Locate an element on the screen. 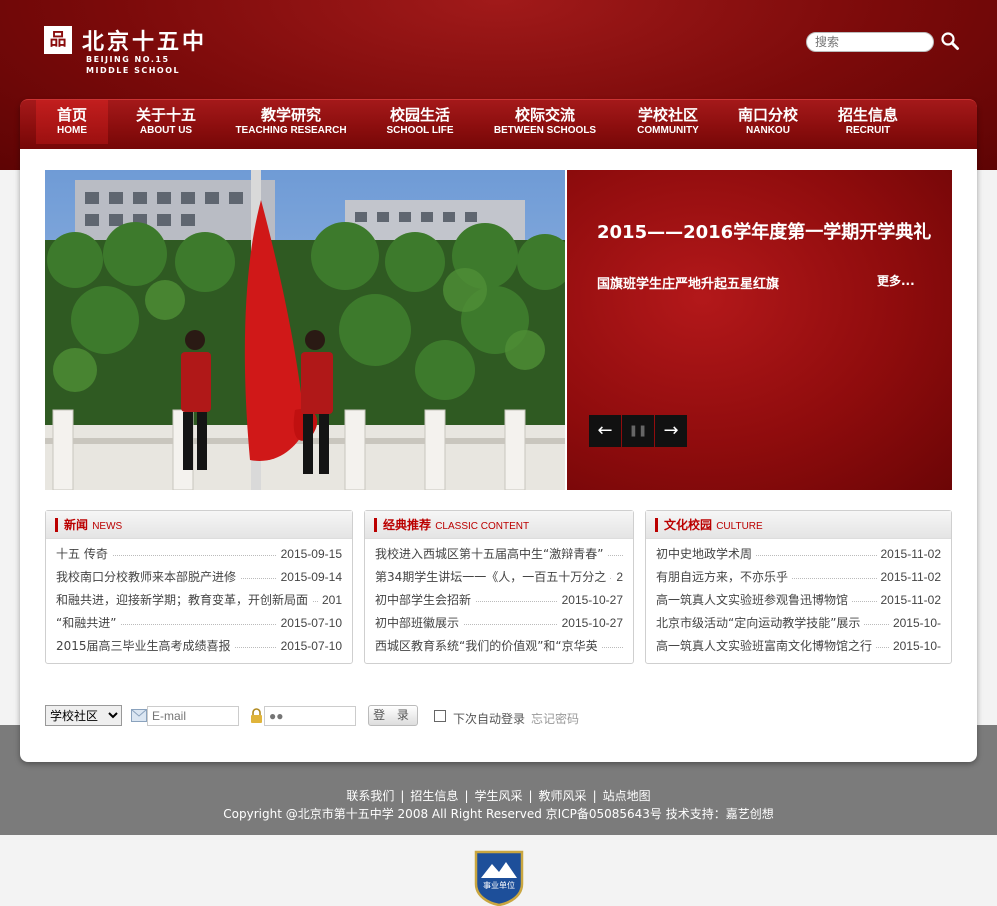 This screenshot has width=997, height=906. nav-item-community: 学校社区 COMMUNITY is located at coordinates (668, 122).